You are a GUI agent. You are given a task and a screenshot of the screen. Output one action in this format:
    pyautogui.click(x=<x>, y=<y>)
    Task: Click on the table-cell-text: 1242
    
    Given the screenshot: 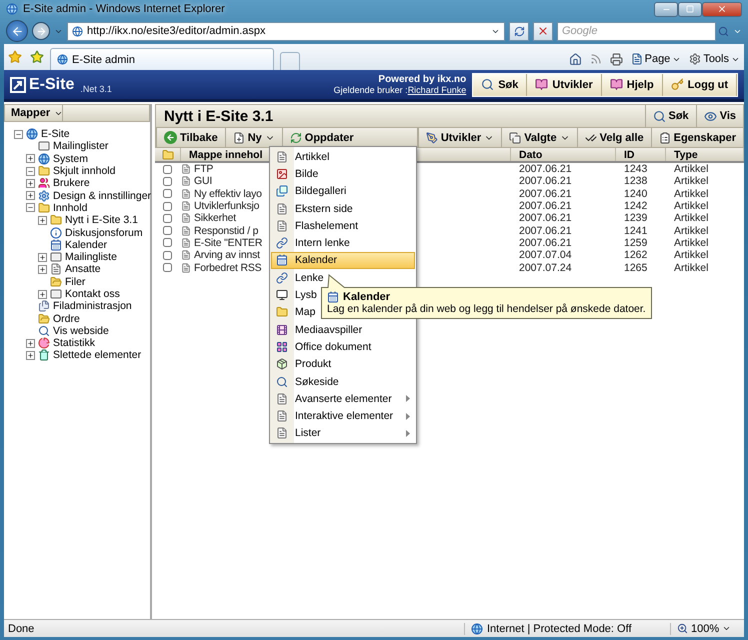 What is the action you would take?
    pyautogui.click(x=635, y=206)
    